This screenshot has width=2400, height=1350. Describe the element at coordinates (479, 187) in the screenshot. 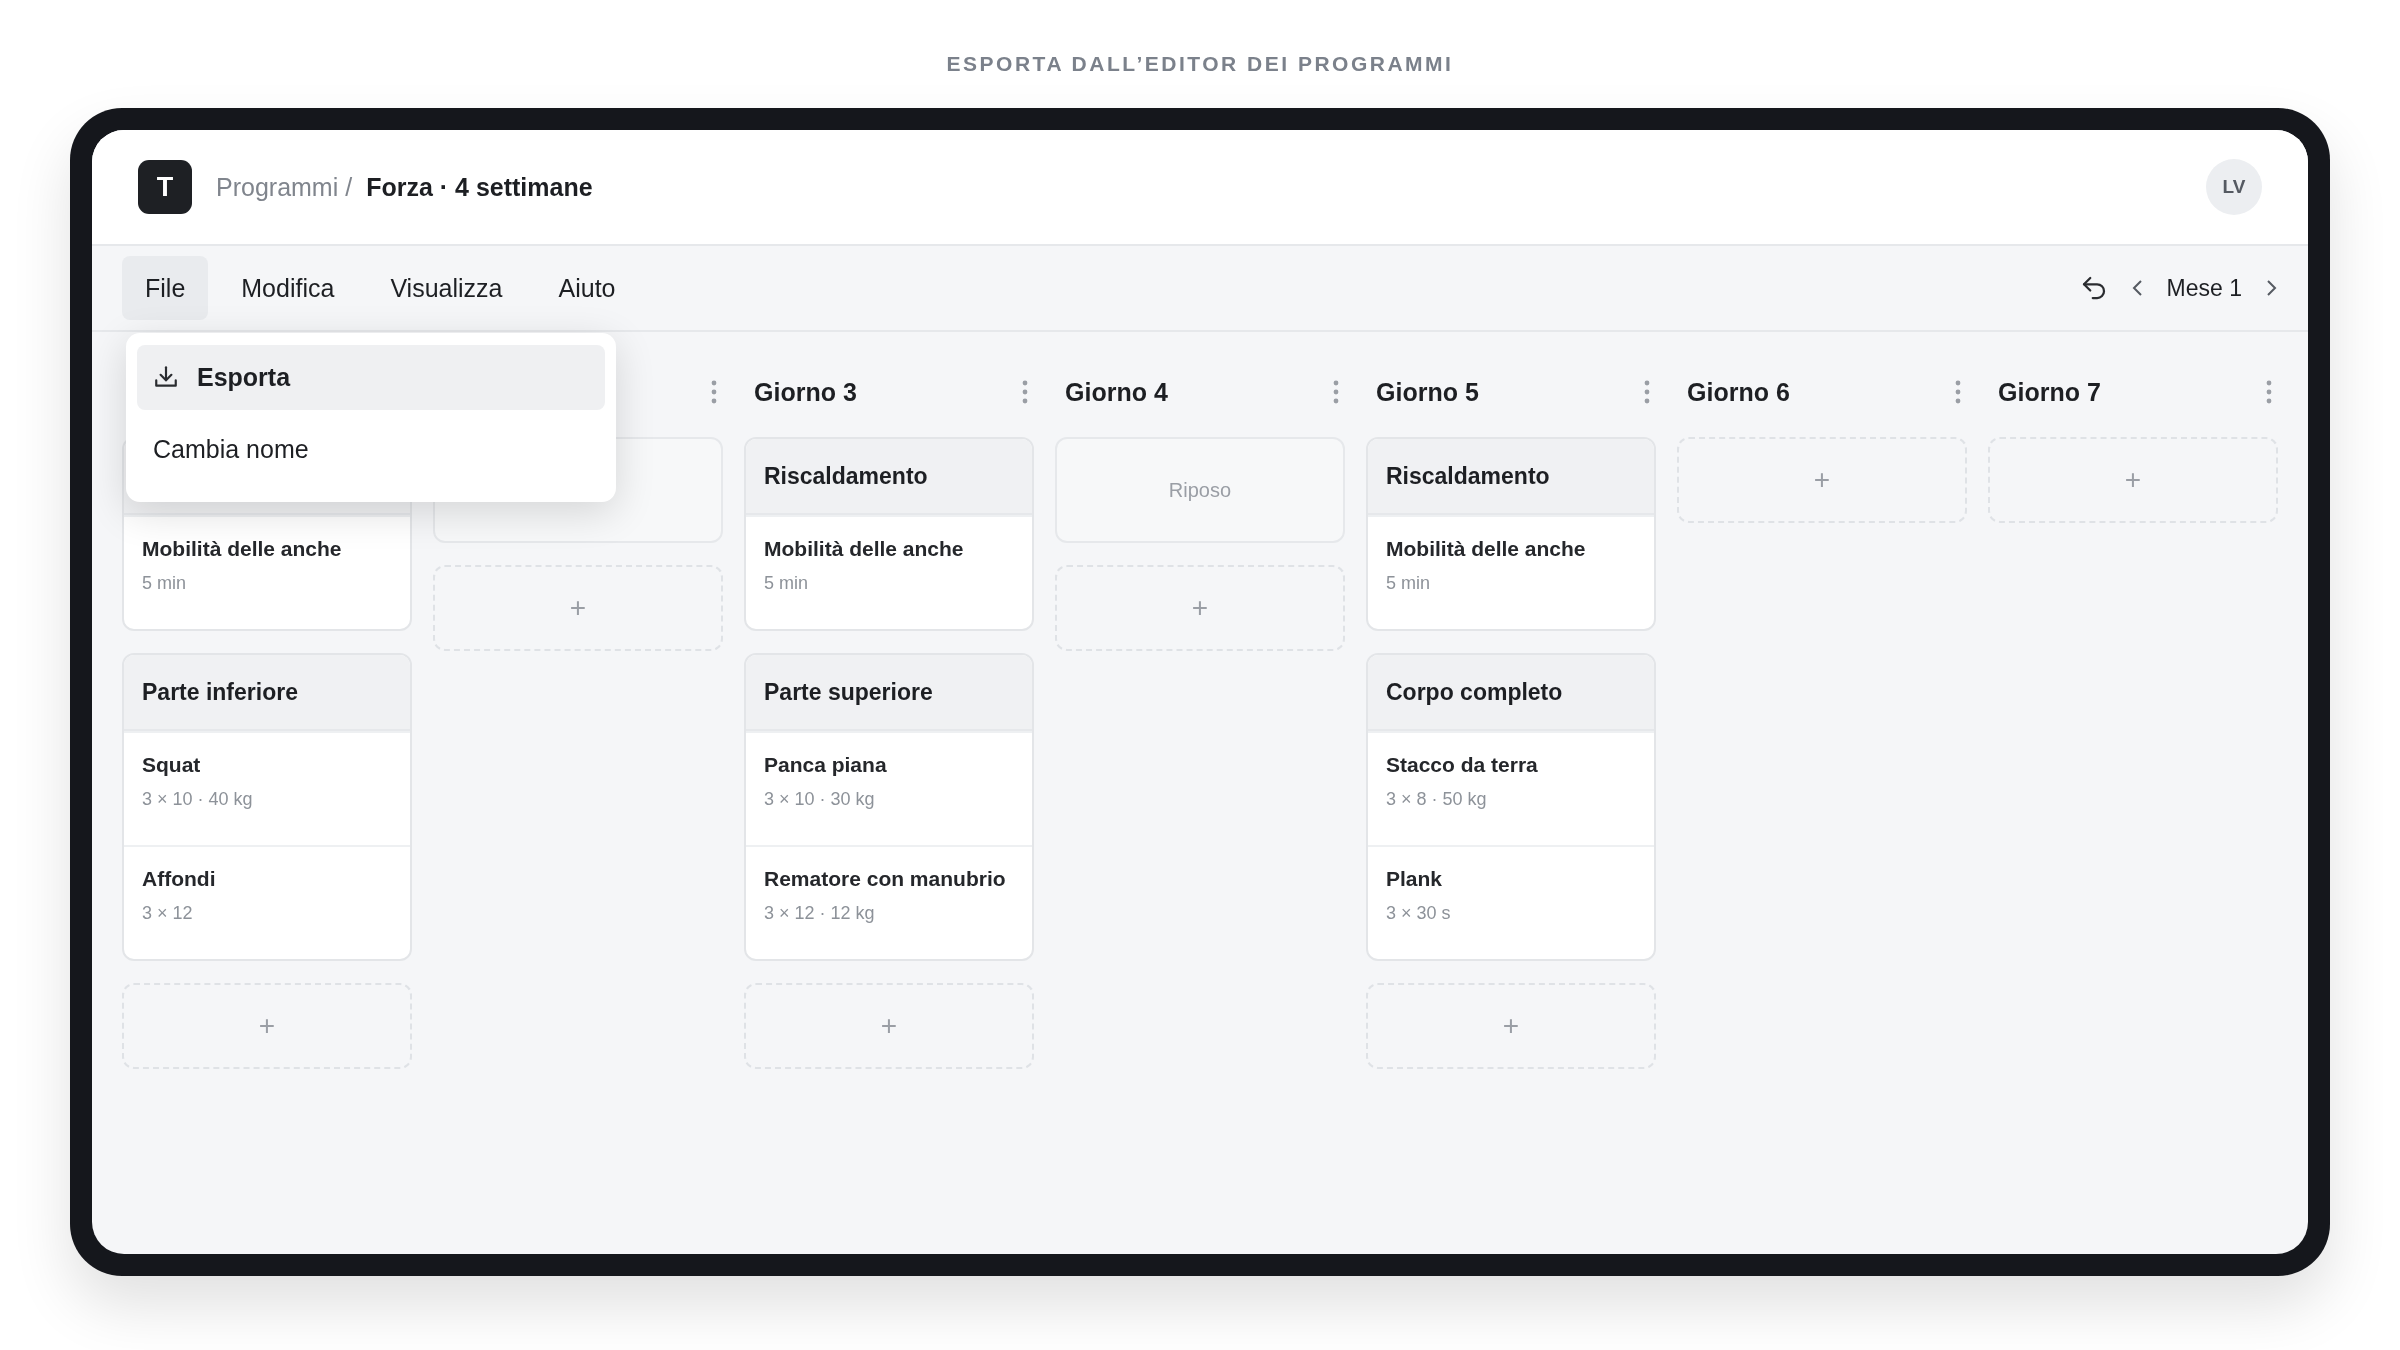

I see `program-title: Forza · 4 settimane` at that location.